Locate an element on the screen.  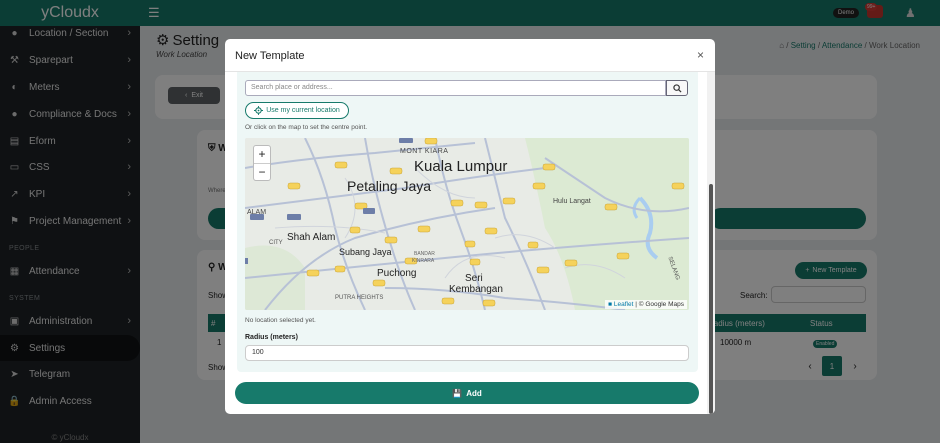
map-label-putra-heights: PUTRA HEIGHTS is located at coordinates (359, 298).